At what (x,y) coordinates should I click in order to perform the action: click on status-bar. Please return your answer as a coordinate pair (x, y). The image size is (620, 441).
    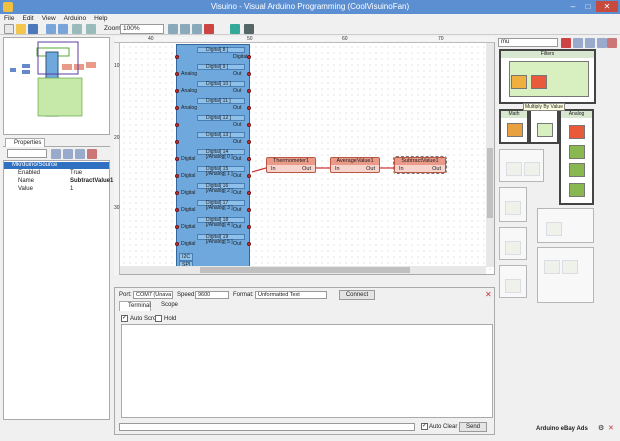
    Looking at the image, I should click on (310, 438).